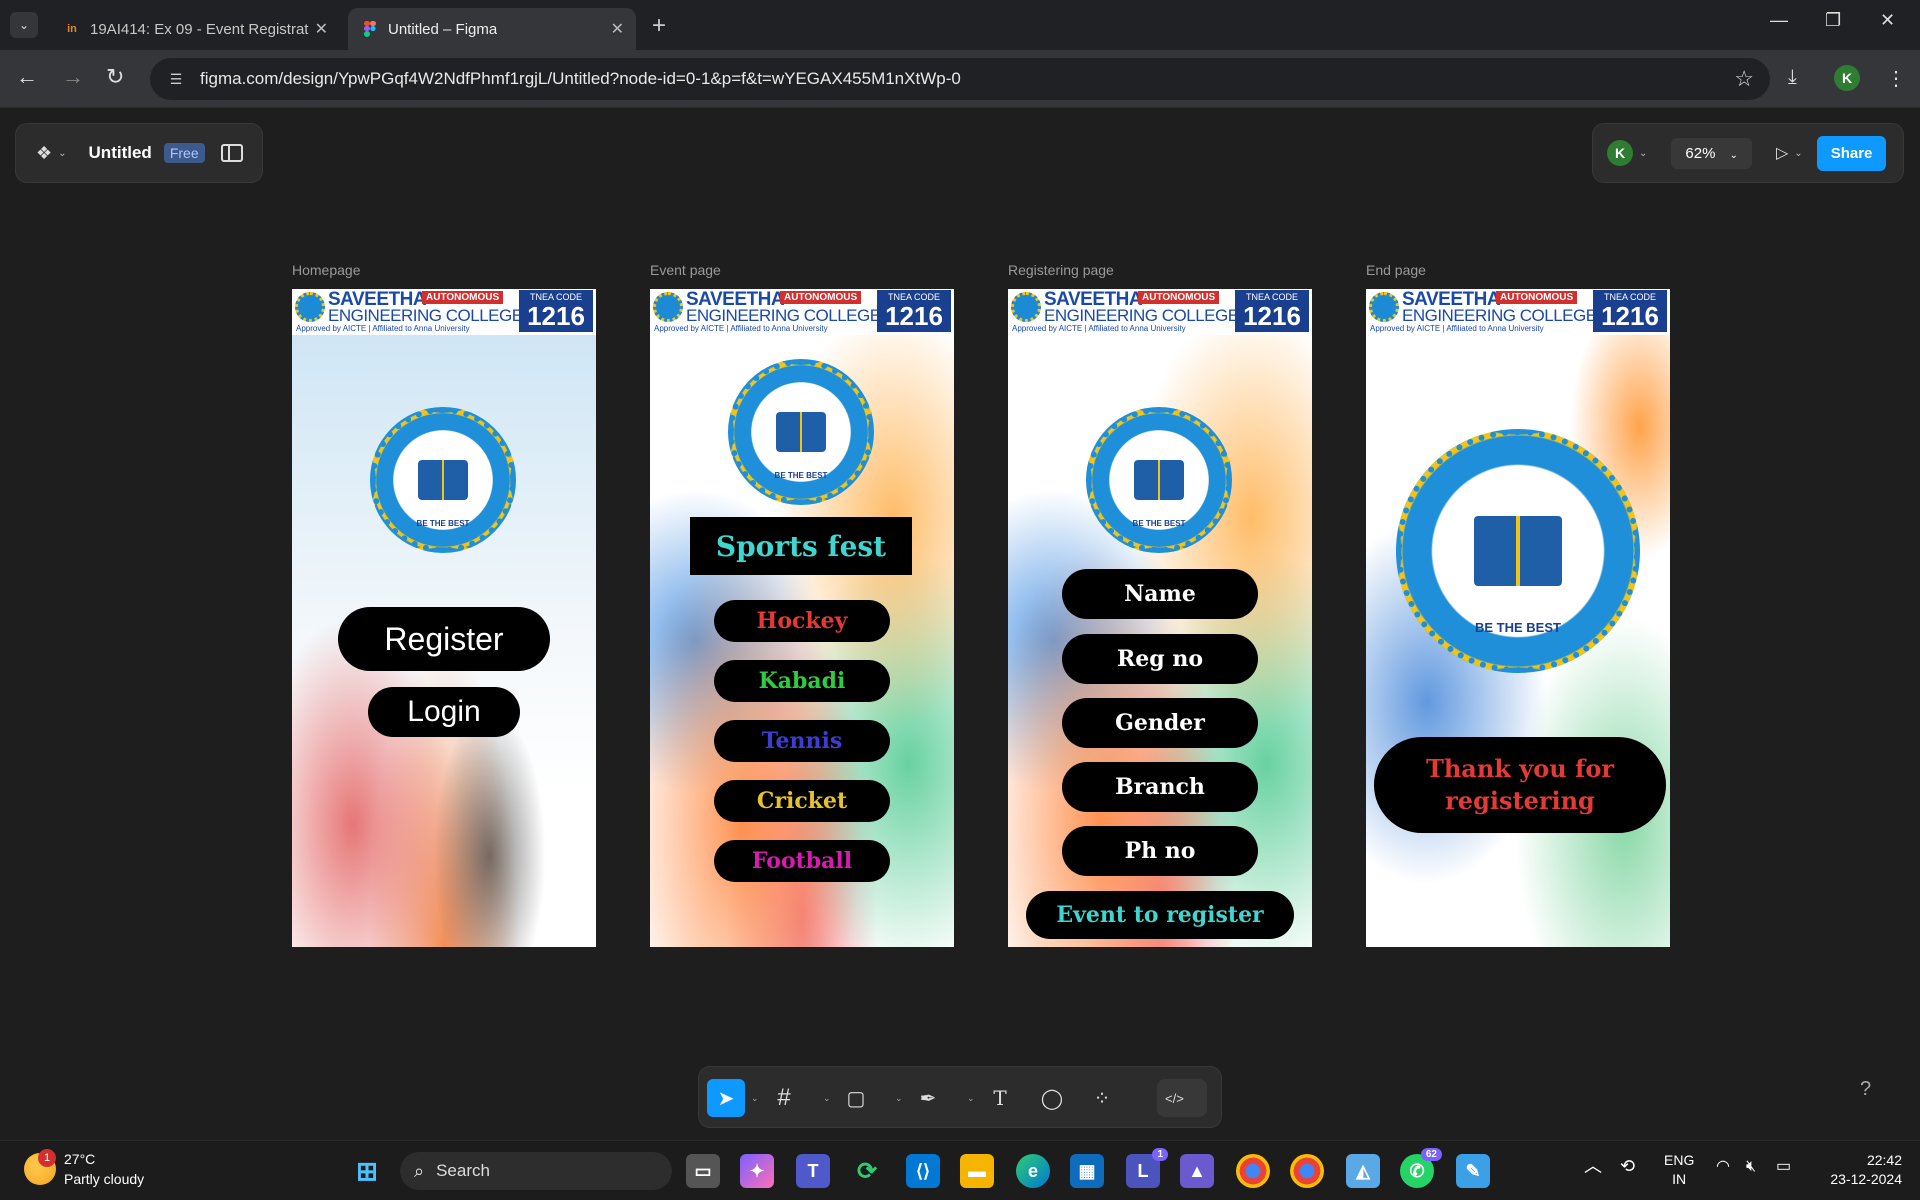 This screenshot has width=1920, height=1200. Describe the element at coordinates (784, 1098) in the screenshot. I see `frame-tool-icon: #` at that location.